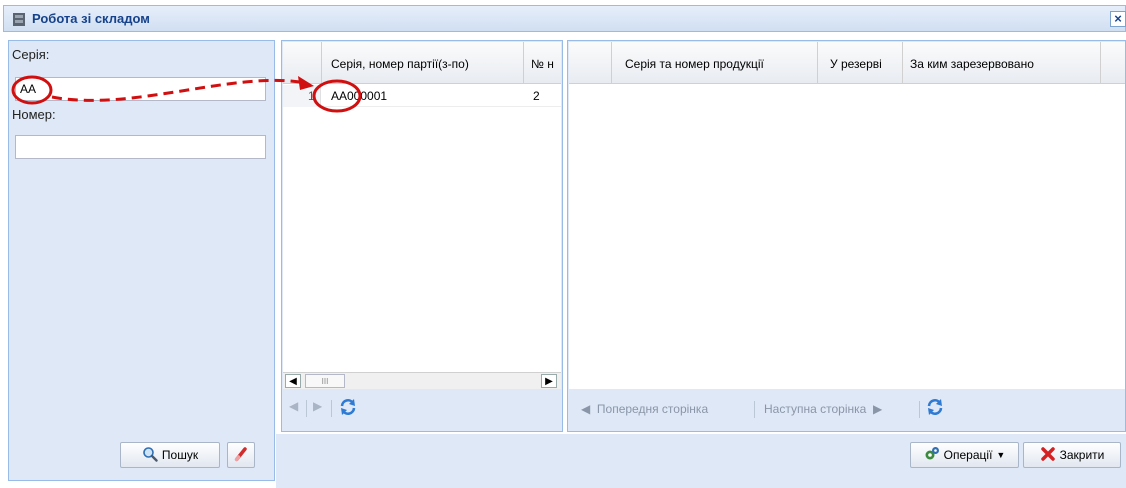  Describe the element at coordinates (176, 90) in the screenshot. I see `annotation-arrow` at that location.